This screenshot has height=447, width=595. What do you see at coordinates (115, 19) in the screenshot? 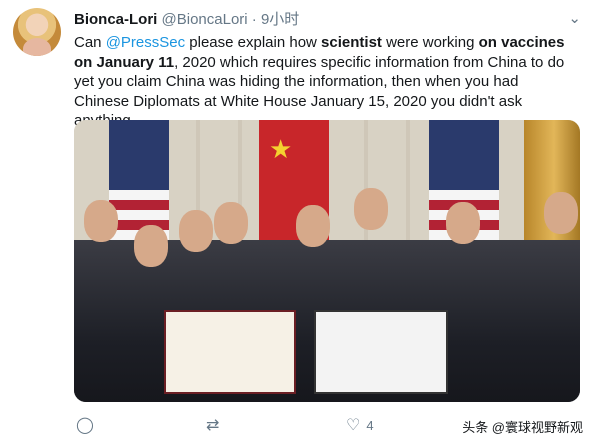
I see `author-name: Bionca-Lori` at bounding box center [115, 19].